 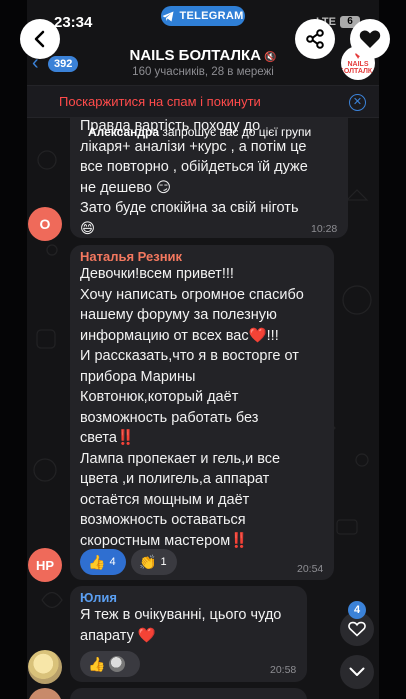 I want to click on reaction-chip: 👍, so click(x=110, y=664).